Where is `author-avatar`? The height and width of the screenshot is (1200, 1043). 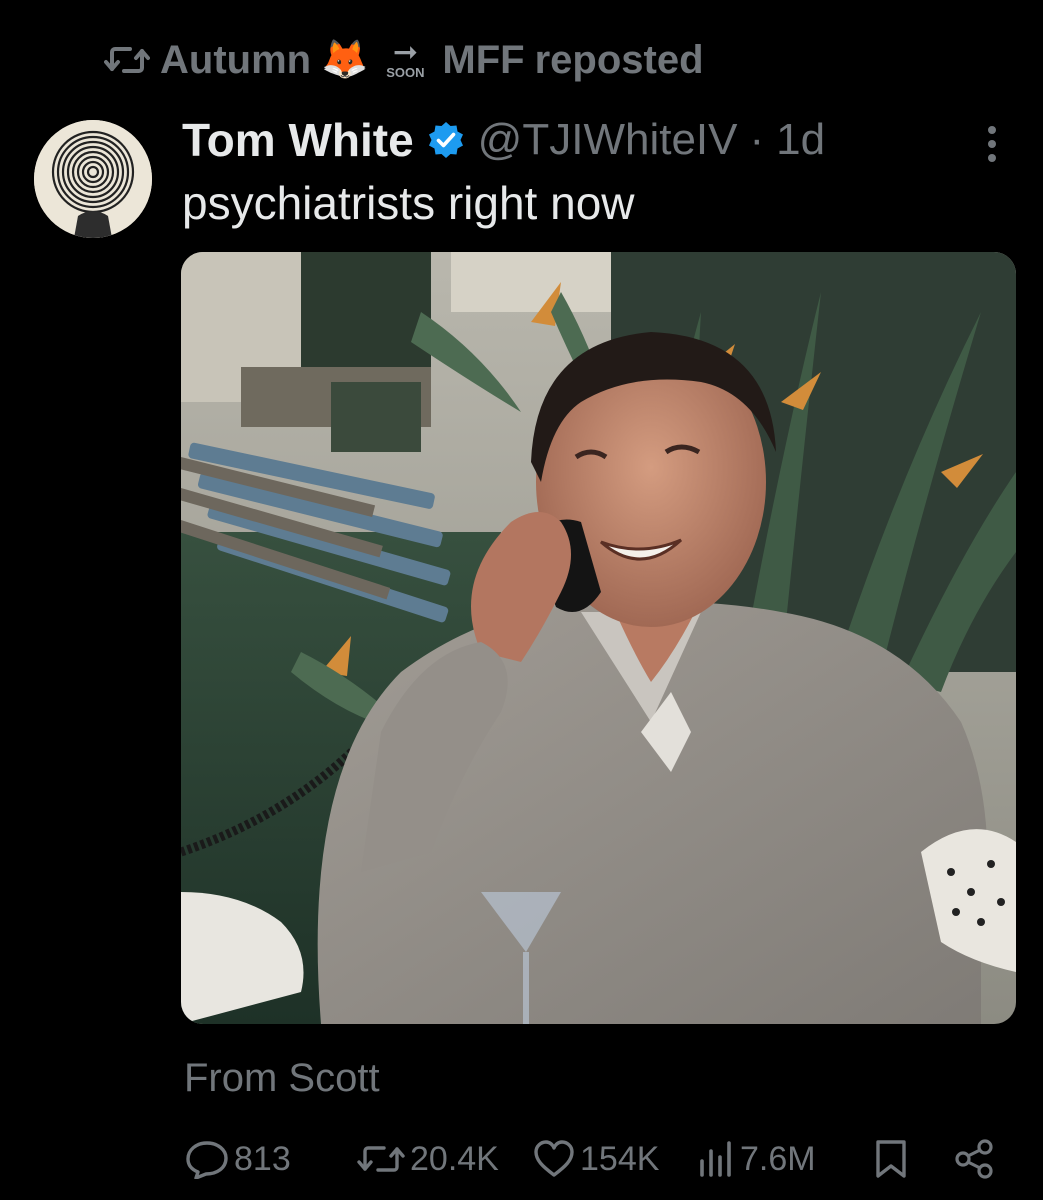 author-avatar is located at coordinates (93, 179).